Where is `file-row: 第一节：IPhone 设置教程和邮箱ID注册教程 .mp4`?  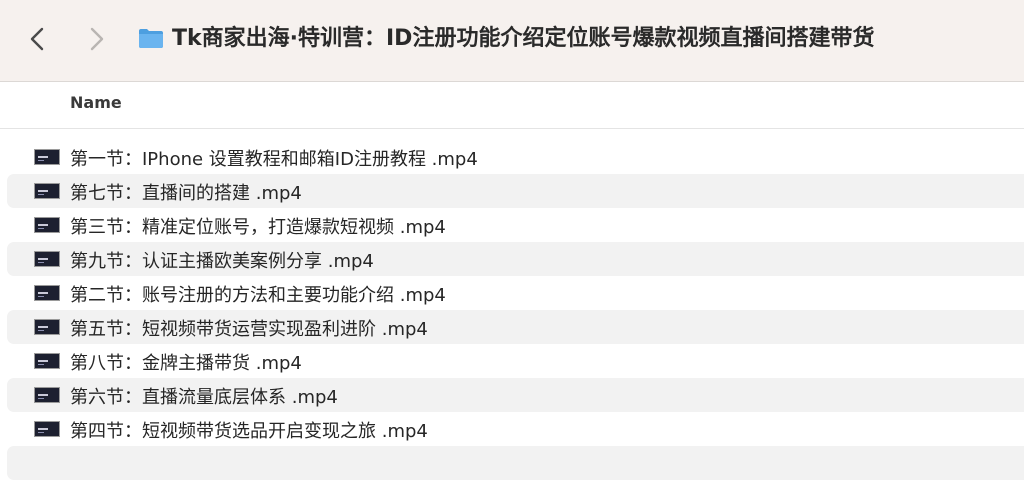 file-row: 第一节：IPhone 设置教程和邮箱ID注册教程 .mp4 is located at coordinates (515, 157).